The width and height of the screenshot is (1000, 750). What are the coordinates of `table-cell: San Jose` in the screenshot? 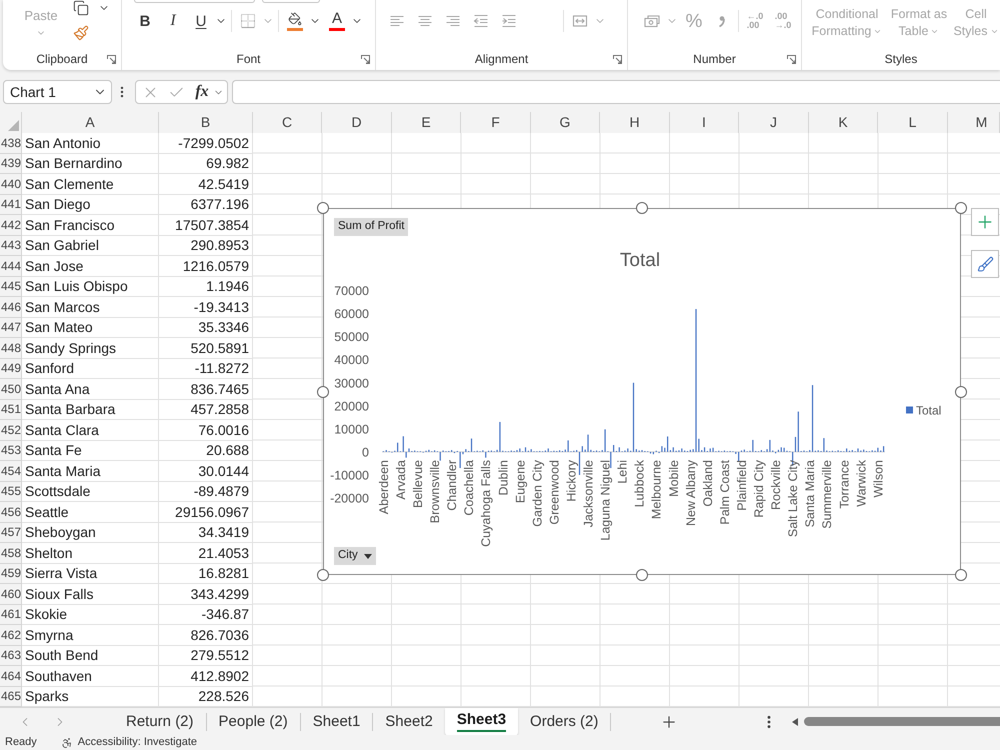 It's located at (90, 266).